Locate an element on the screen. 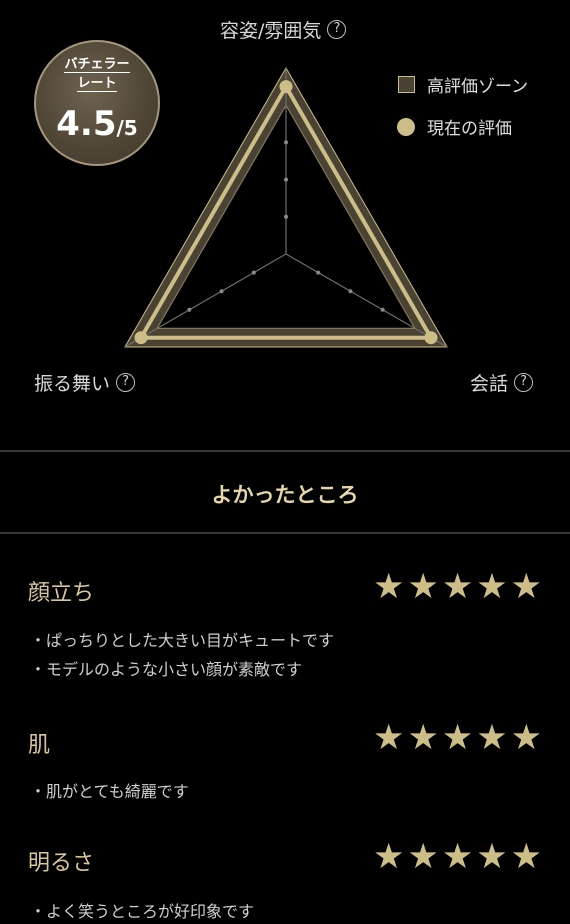 This screenshot has width=570, height=924. comment-item: ・ぱっちりとした大きい目がキュートです is located at coordinates (182, 640).